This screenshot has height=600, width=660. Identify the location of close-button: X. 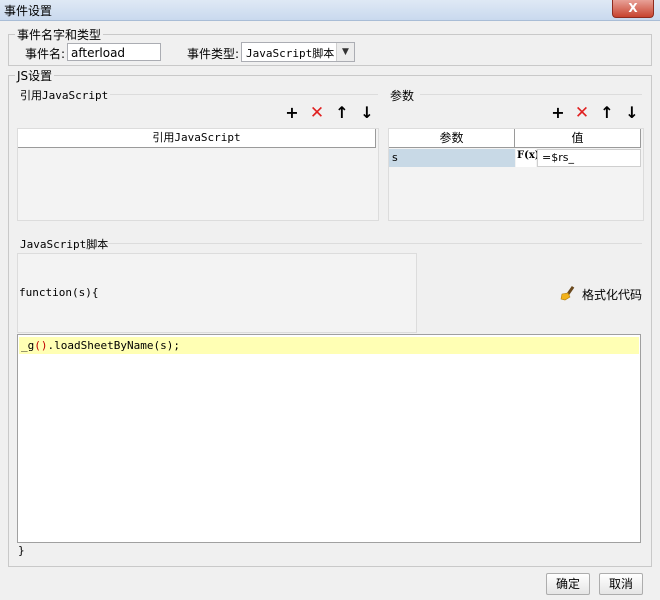
(633, 9).